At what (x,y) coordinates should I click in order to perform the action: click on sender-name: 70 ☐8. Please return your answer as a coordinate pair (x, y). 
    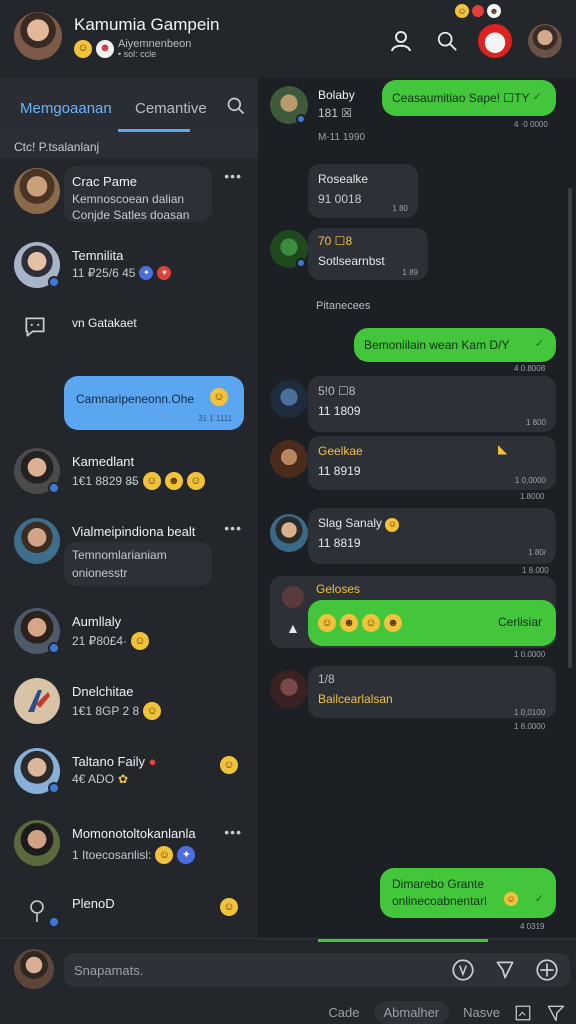
    Looking at the image, I should click on (335, 241).